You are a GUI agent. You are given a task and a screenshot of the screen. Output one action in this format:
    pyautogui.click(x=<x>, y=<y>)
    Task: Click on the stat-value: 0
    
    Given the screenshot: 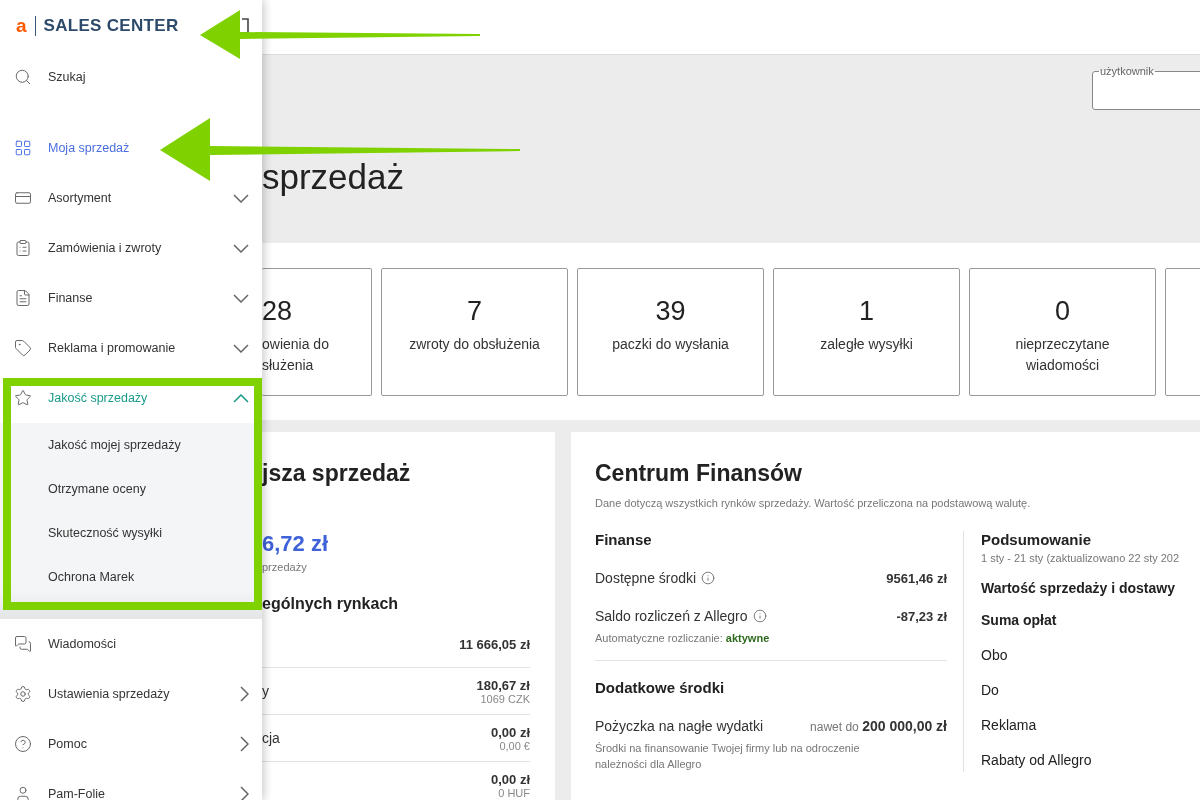 What is the action you would take?
    pyautogui.click(x=1062, y=311)
    